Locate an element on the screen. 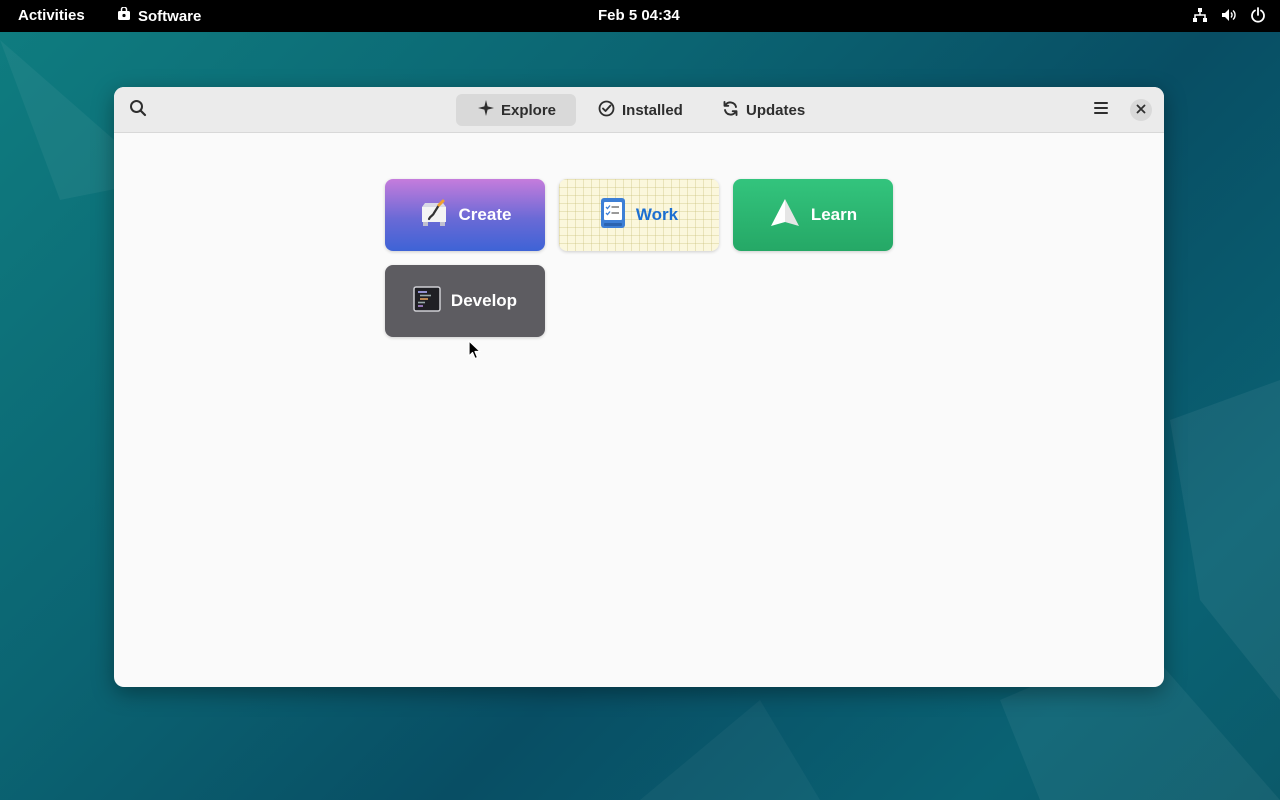  check-circle-icon is located at coordinates (606, 110).